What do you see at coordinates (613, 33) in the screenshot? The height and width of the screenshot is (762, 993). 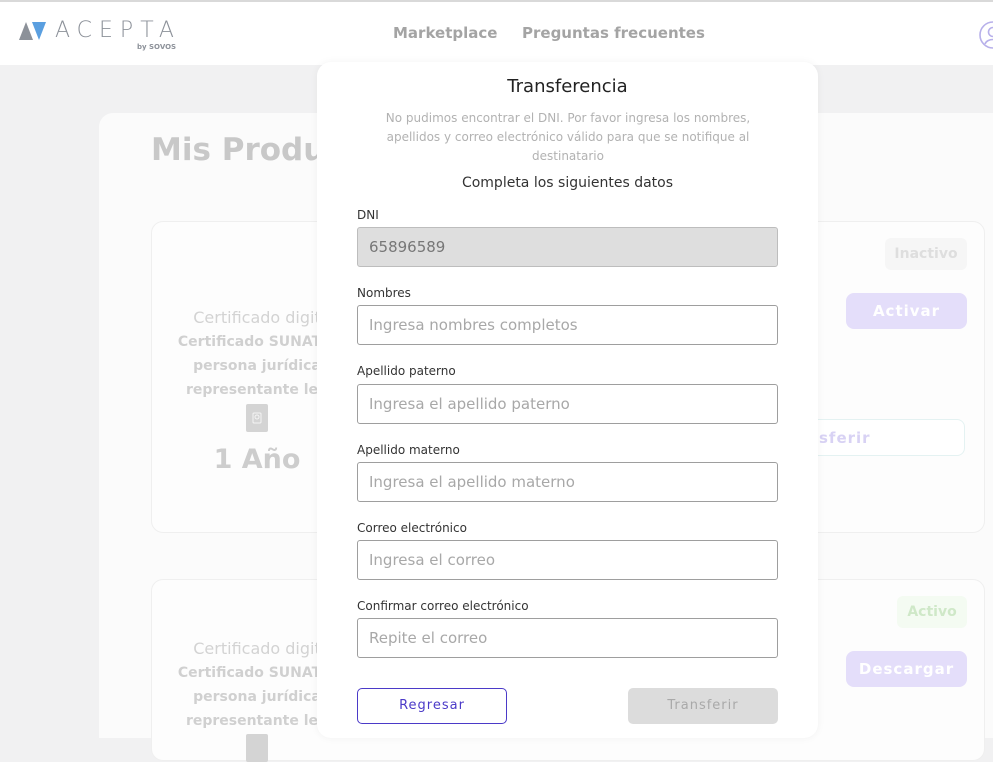 I see `nav-faq: Preguntas frecuentes` at bounding box center [613, 33].